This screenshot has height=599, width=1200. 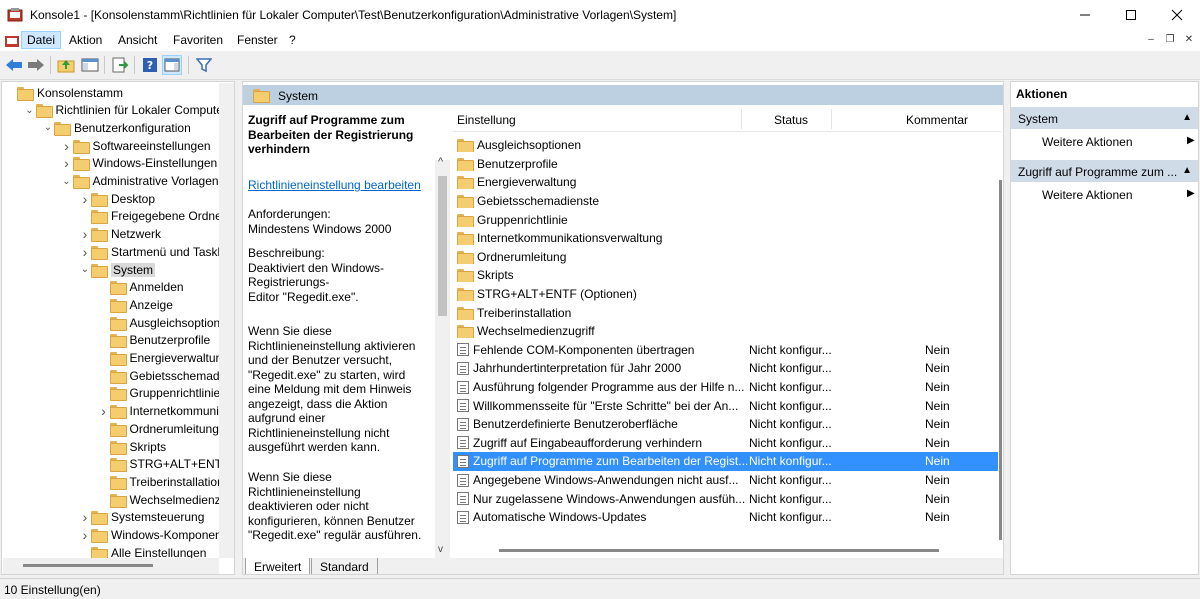 What do you see at coordinates (154, 340) in the screenshot?
I see `tree-node: Benutzerprofile` at bounding box center [154, 340].